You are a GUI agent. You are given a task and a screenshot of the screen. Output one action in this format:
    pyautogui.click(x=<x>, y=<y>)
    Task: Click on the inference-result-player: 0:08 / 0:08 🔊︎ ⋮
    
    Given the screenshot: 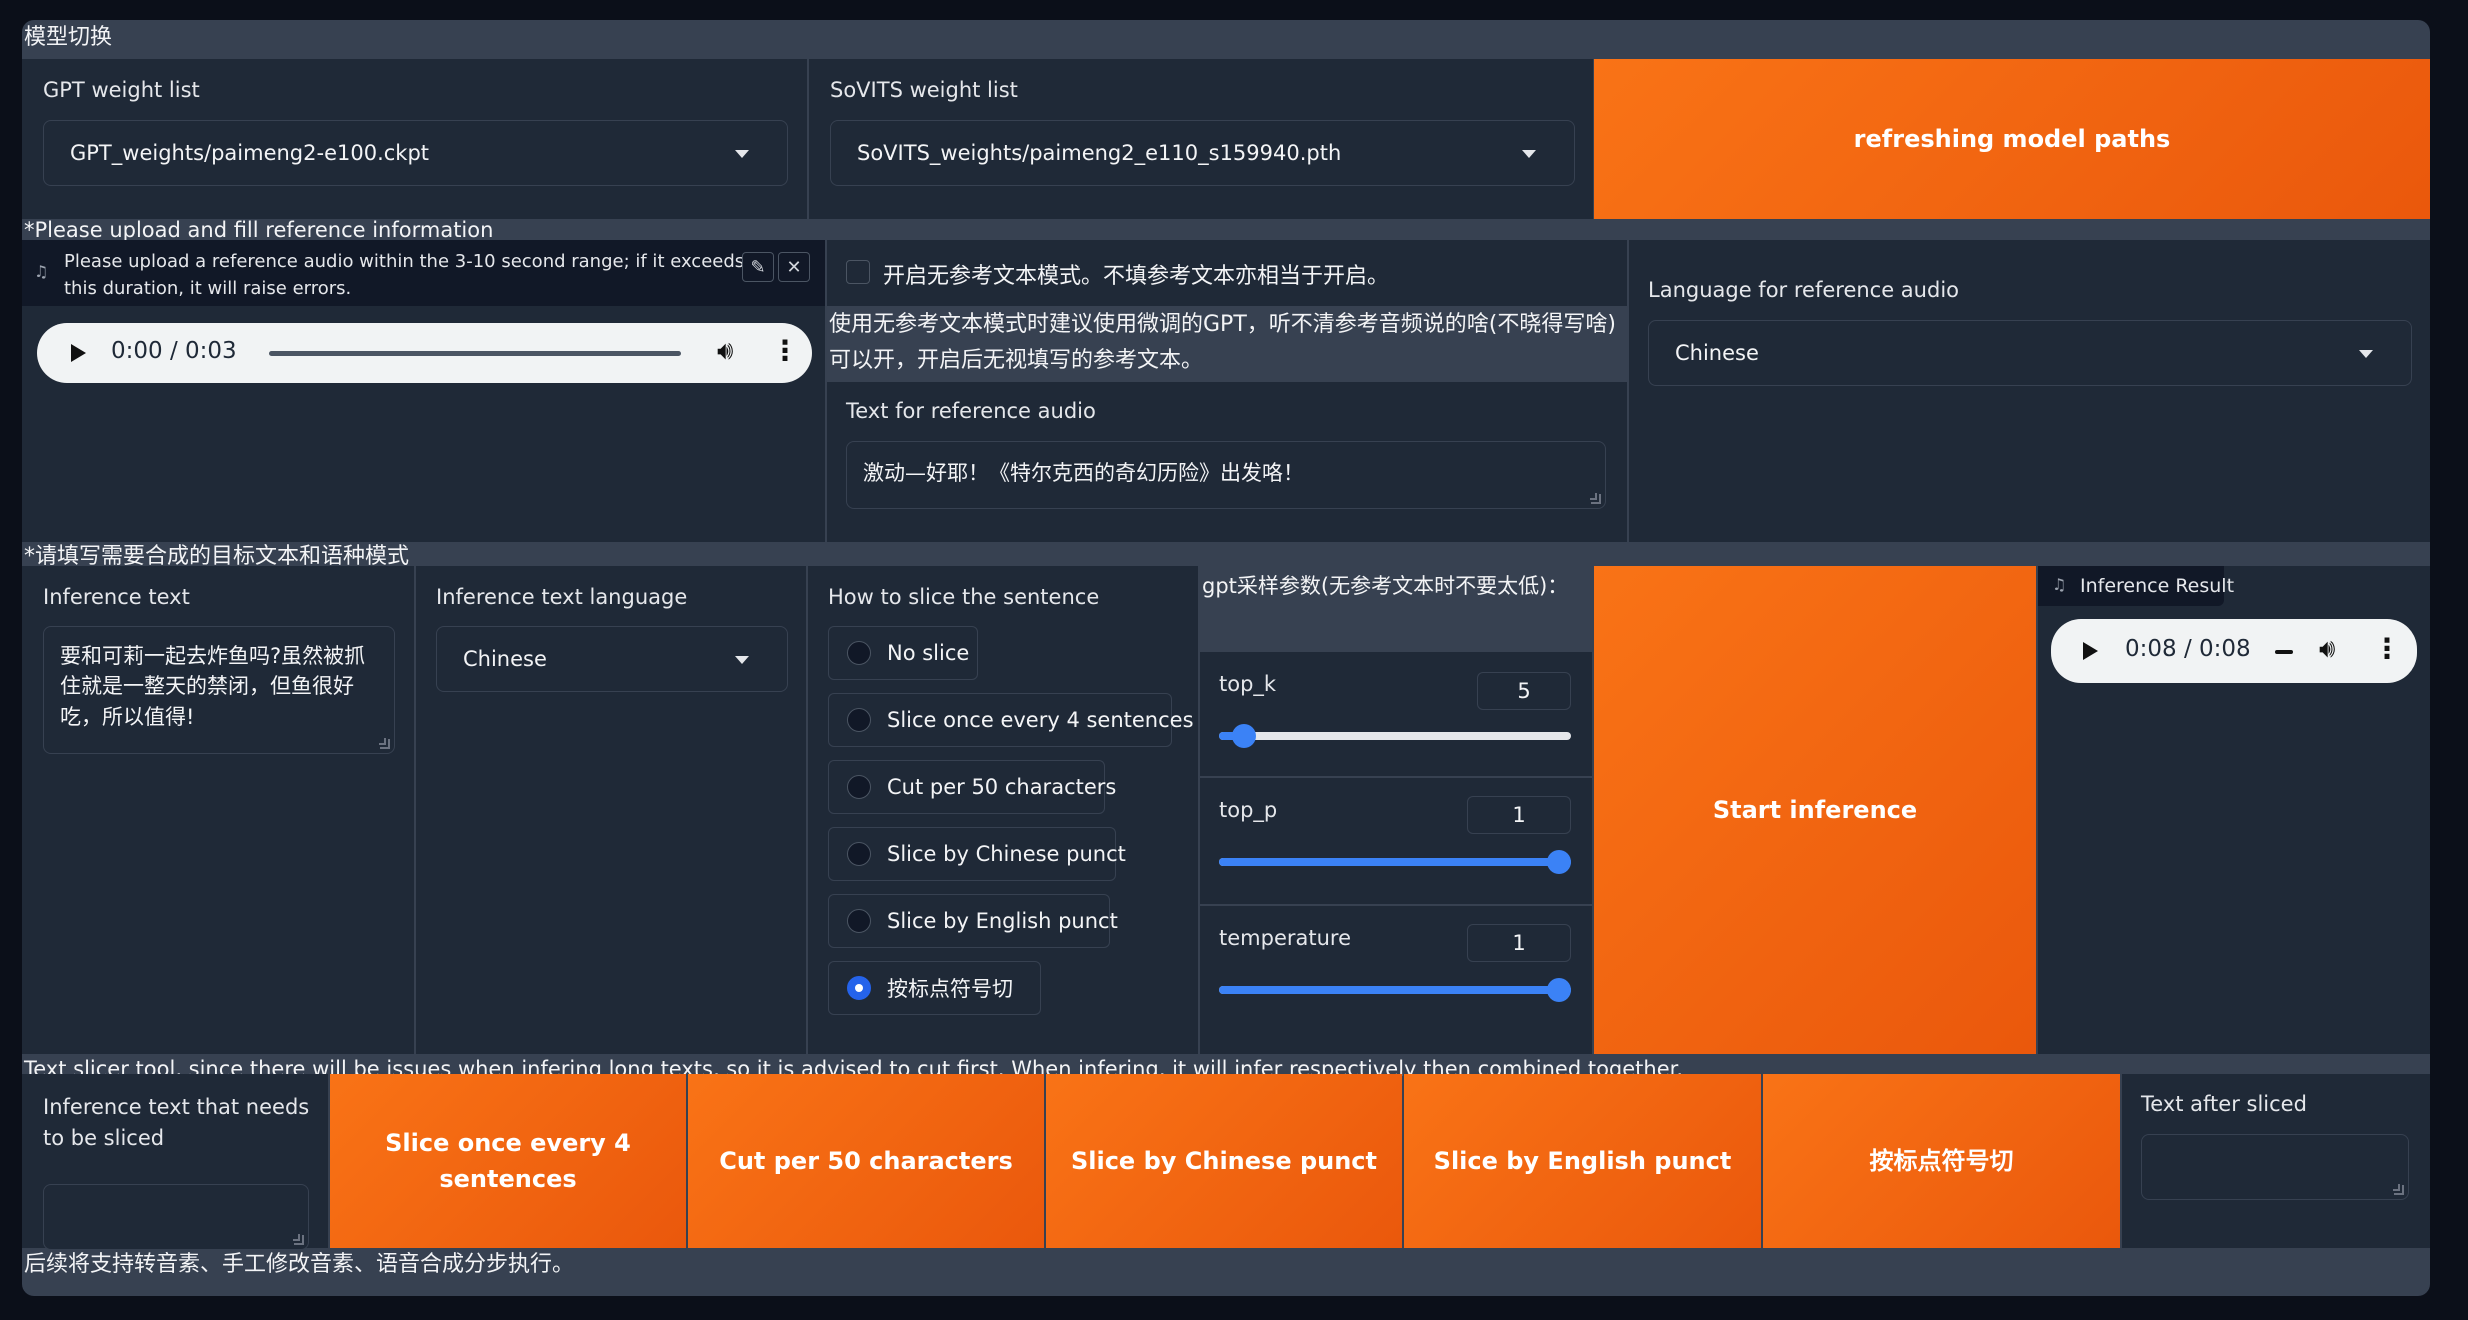 What is the action you would take?
    pyautogui.click(x=2234, y=651)
    